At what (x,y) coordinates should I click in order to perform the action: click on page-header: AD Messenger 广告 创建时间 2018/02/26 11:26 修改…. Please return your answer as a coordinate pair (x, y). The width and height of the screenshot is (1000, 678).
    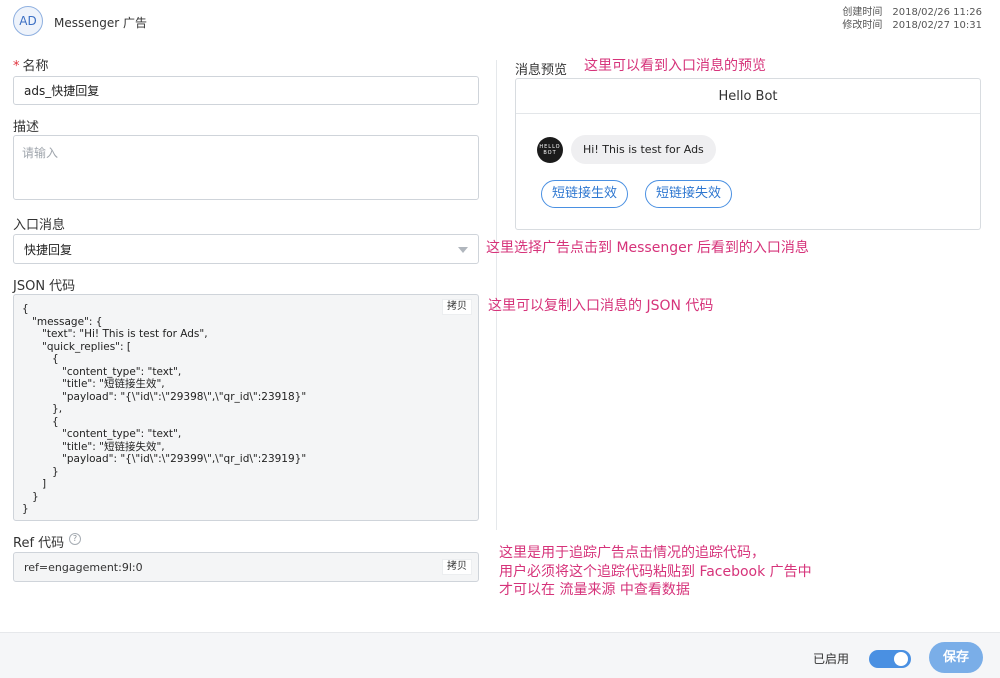
    Looking at the image, I should click on (500, 22).